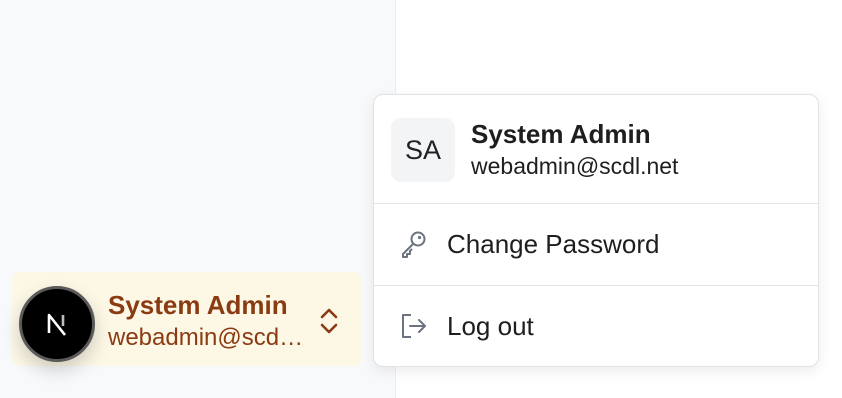 The image size is (842, 398). I want to click on logout-icon, so click(414, 326).